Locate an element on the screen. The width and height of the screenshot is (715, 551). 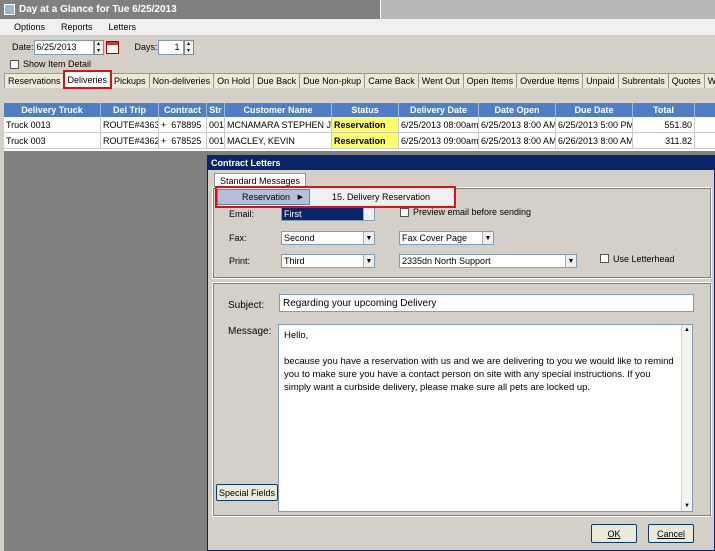
cell-truck: Truck 003 is located at coordinates (52, 140).